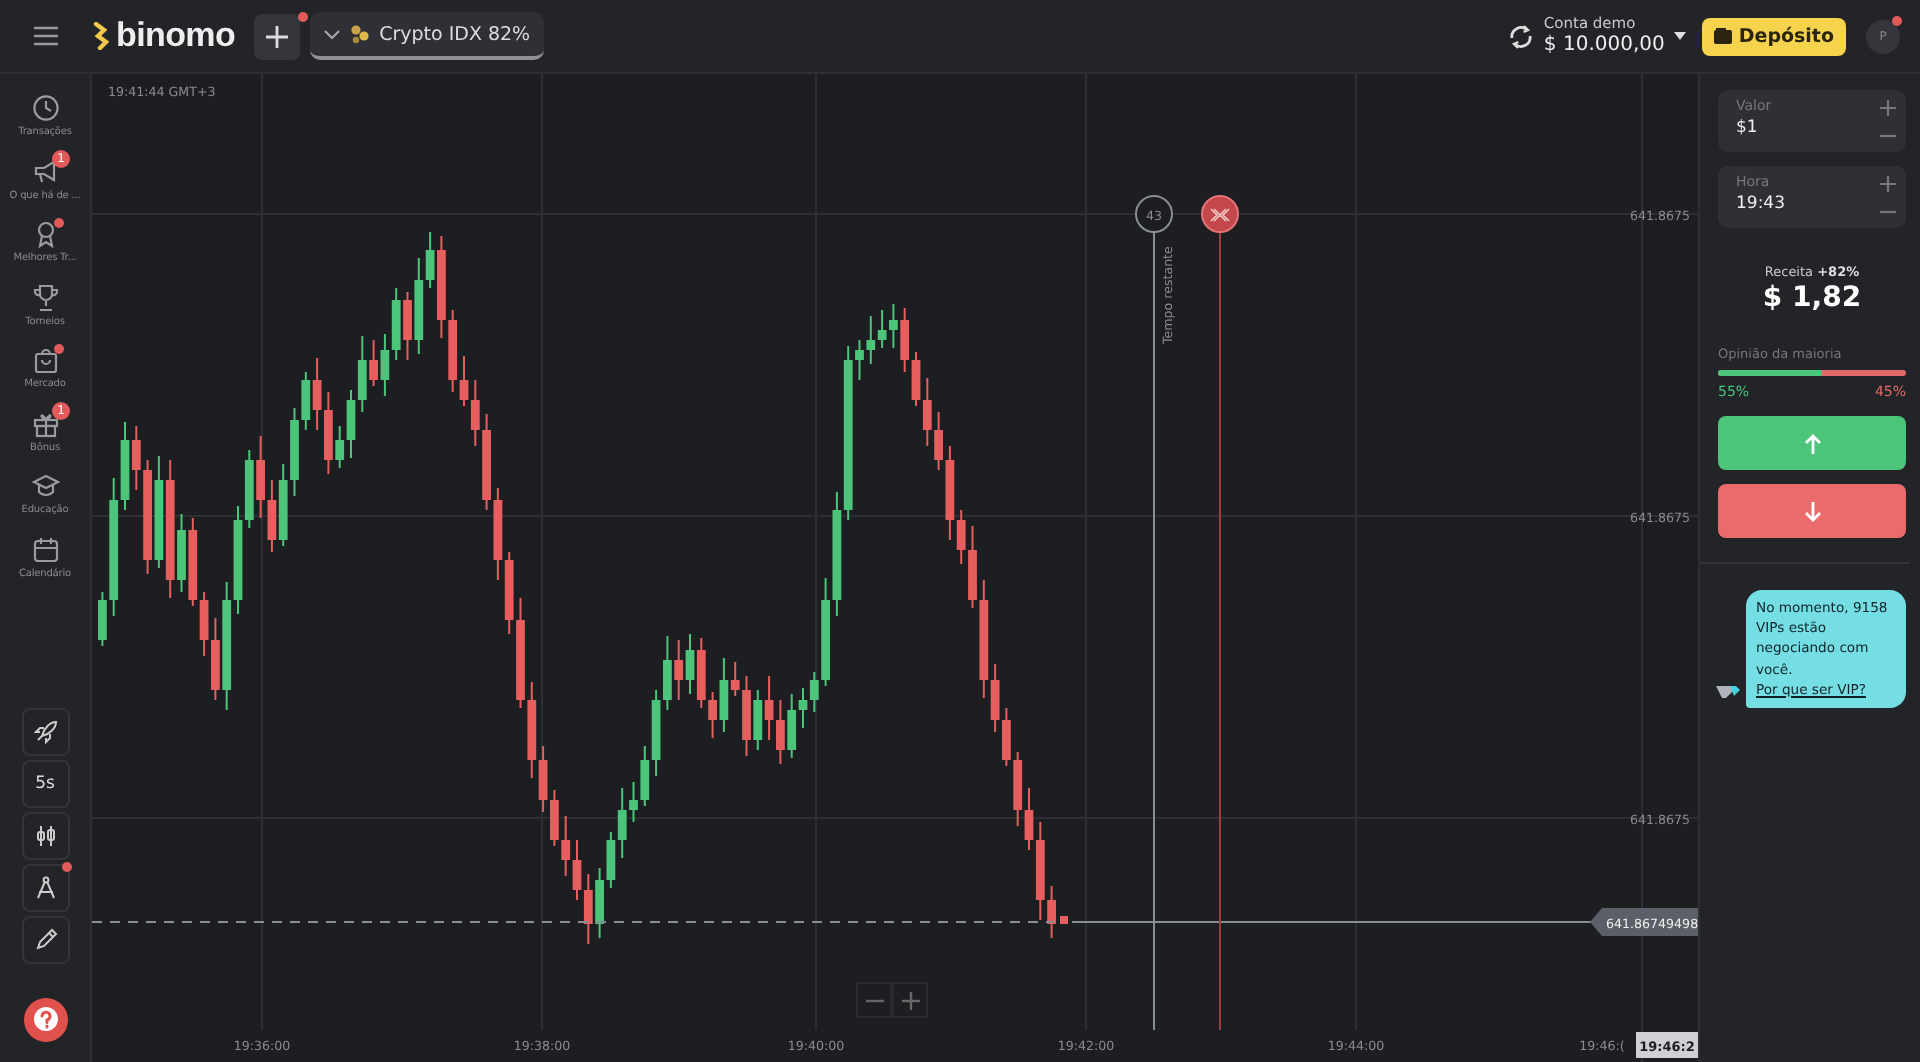  I want to click on field-value: $1, so click(1748, 128).